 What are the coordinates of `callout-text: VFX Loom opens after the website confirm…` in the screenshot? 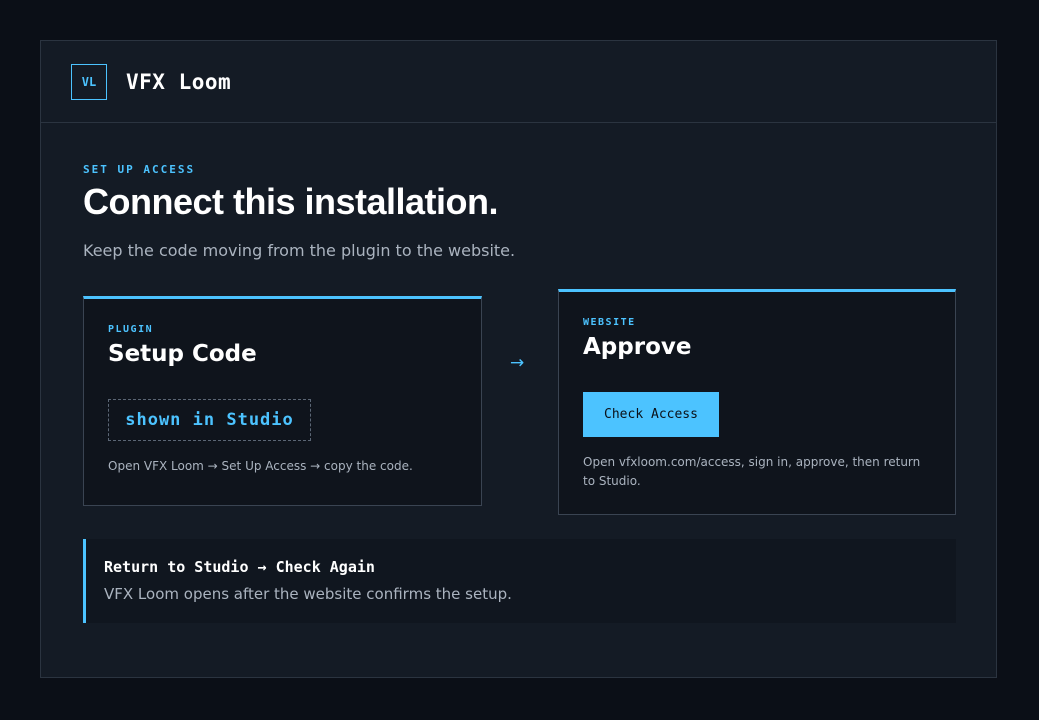 It's located at (308, 594).